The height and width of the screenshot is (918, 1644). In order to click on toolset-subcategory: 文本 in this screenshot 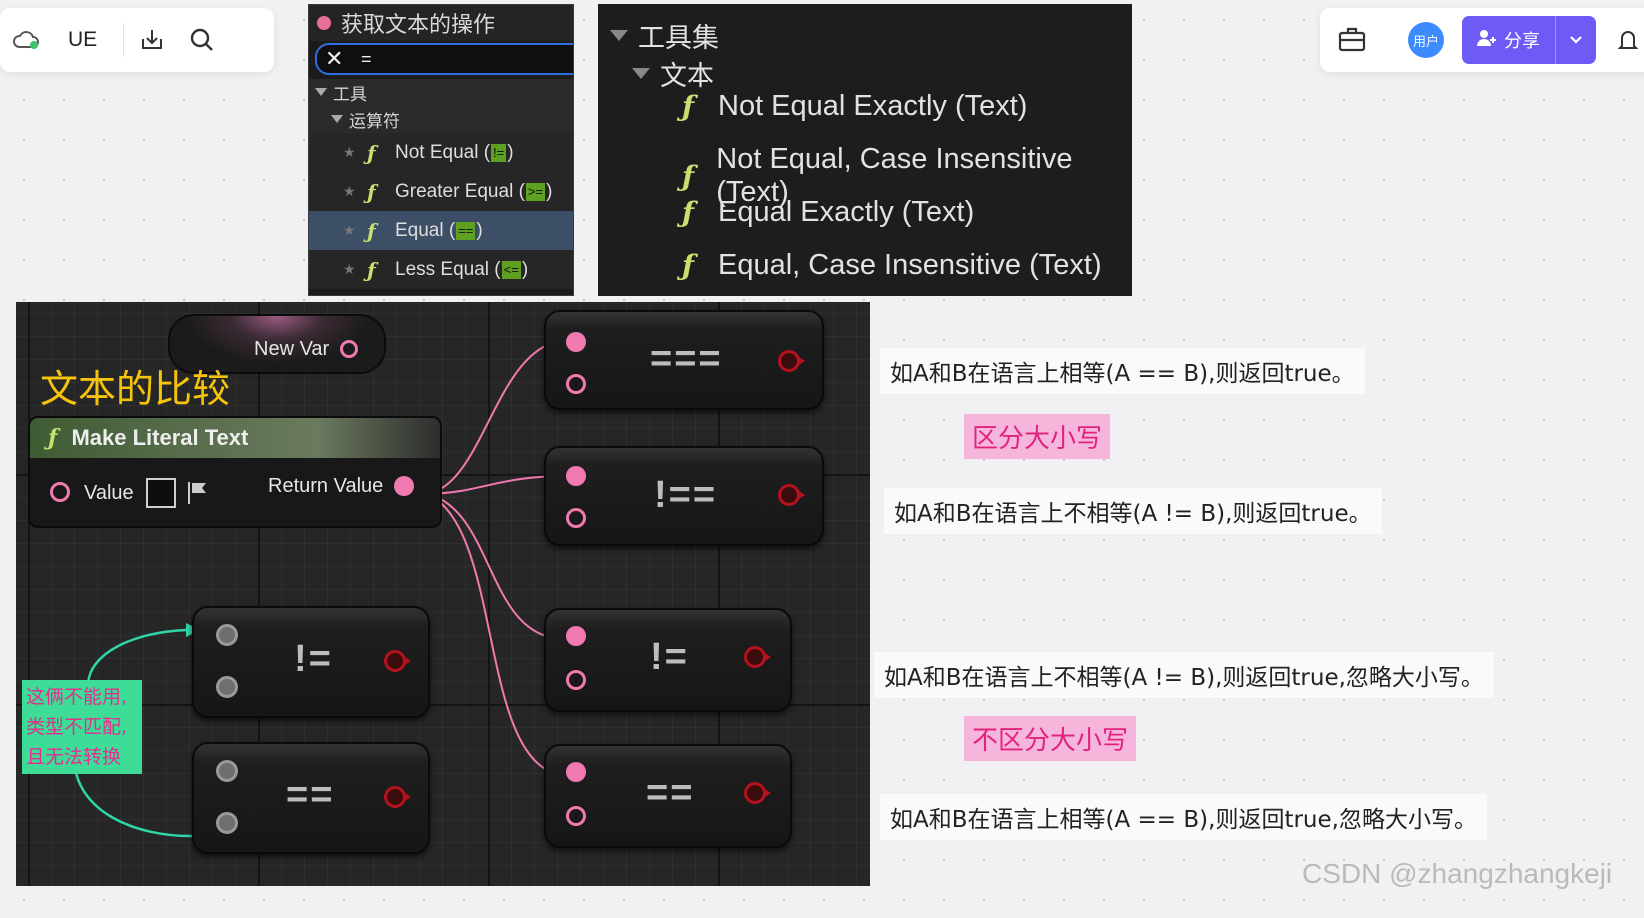, I will do `click(673, 73)`.